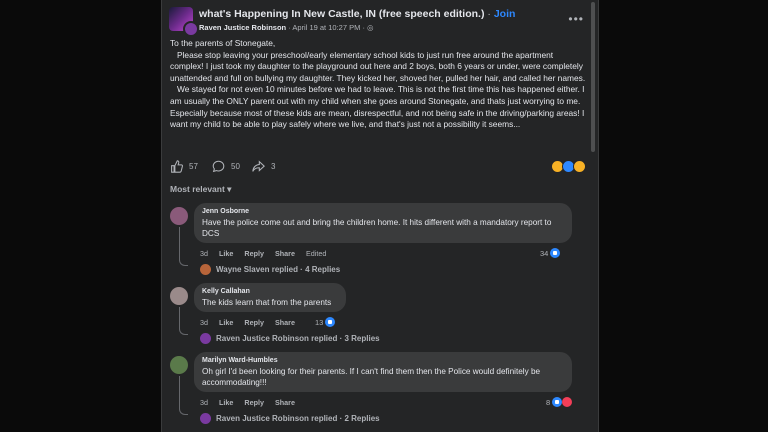 This screenshot has width=768, height=432. What do you see at coordinates (593, 77) in the screenshot?
I see `scrollbar` at bounding box center [593, 77].